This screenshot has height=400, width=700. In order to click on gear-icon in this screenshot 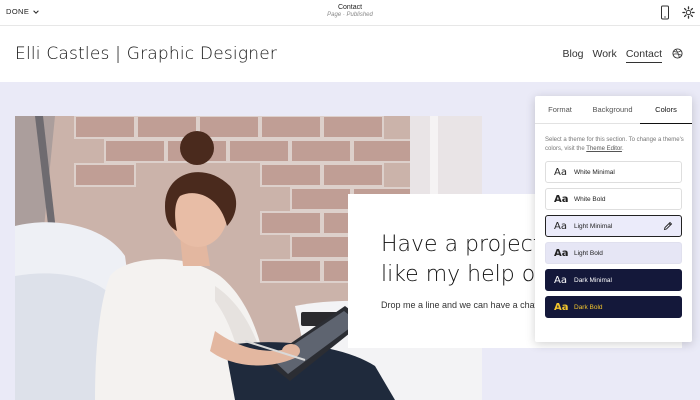, I will do `click(688, 12)`.